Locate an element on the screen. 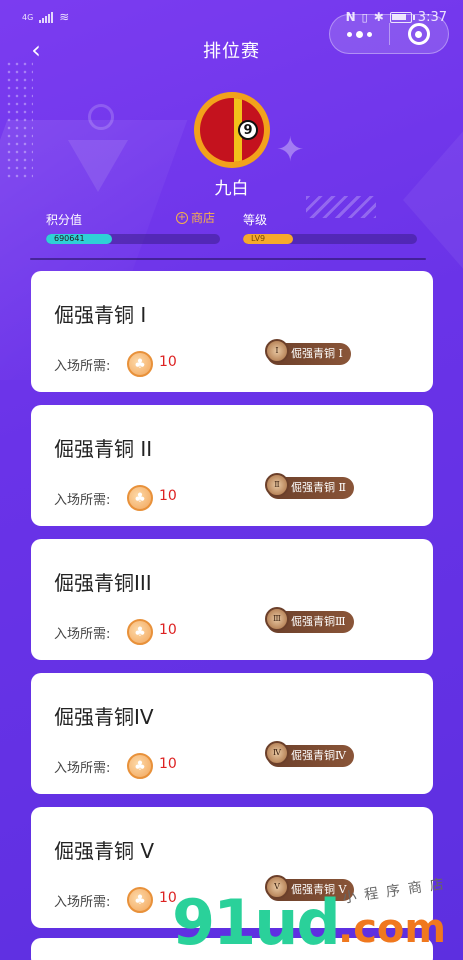  divider is located at coordinates (228, 259).